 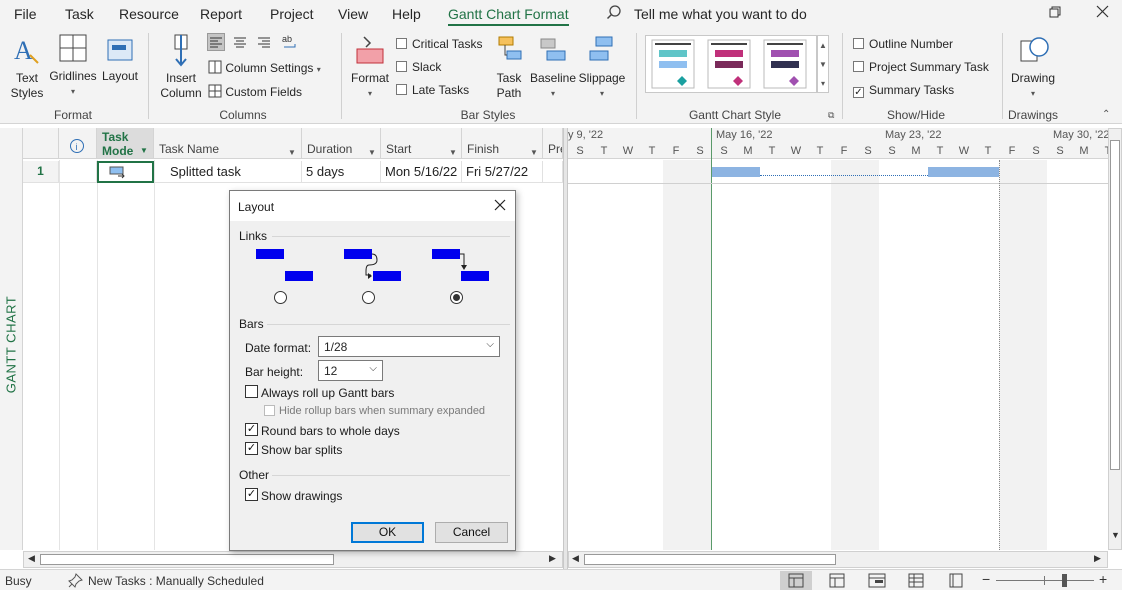 What do you see at coordinates (264, 43) in the screenshot?
I see `align-right-button` at bounding box center [264, 43].